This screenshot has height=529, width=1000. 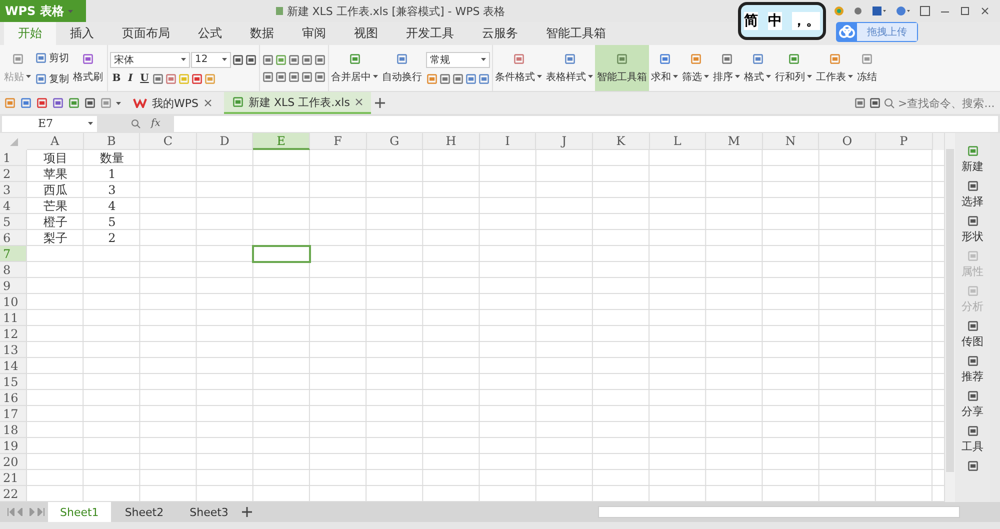 I want to click on restore-icon, so click(x=925, y=11).